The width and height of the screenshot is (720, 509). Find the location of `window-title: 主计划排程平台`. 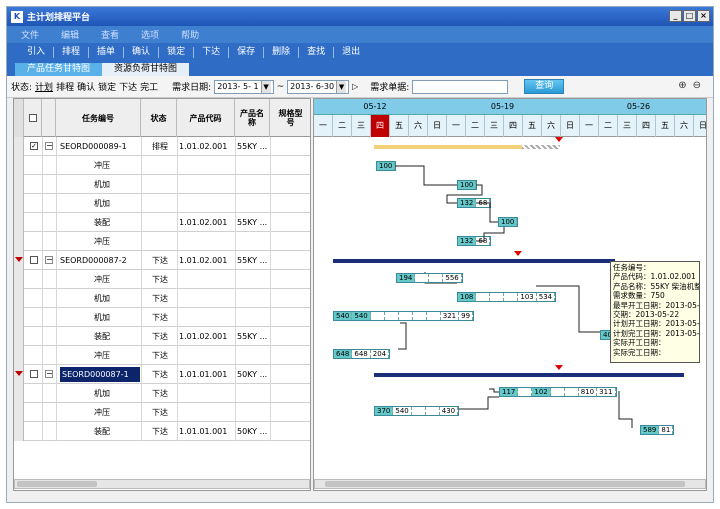

window-title: 主计划排程平台 is located at coordinates (59, 18).